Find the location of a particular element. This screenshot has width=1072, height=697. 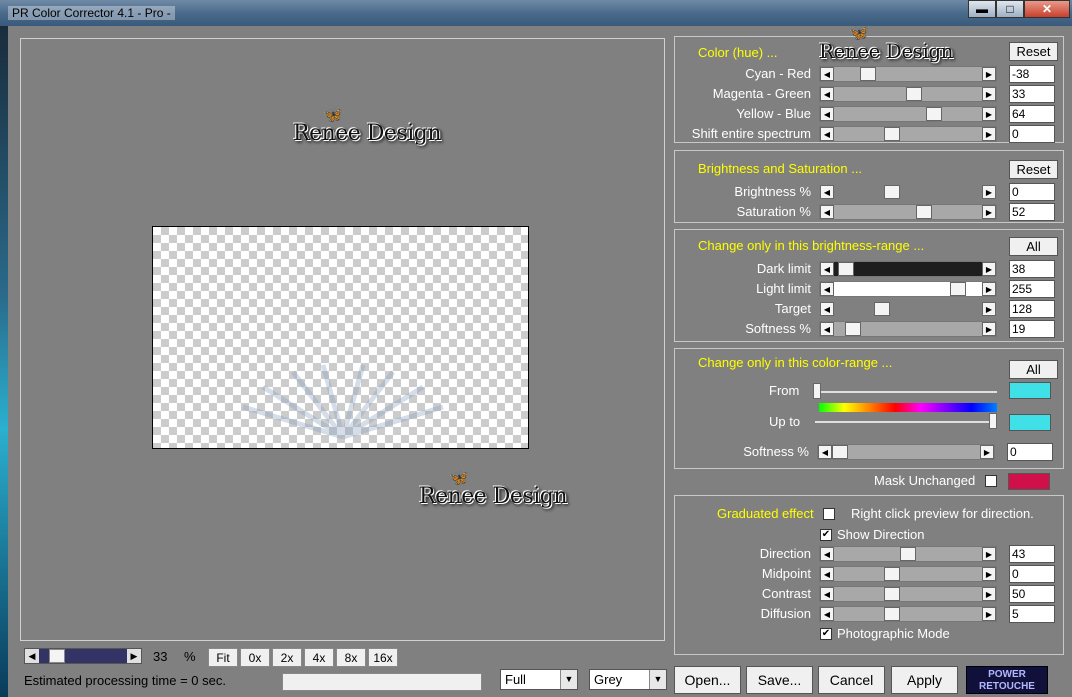

dark-limit-input: 38 is located at coordinates (1032, 269).